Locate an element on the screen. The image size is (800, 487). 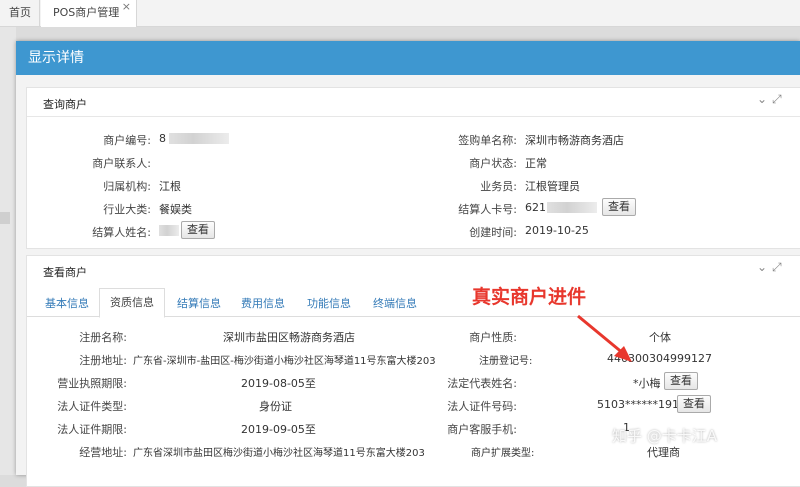
license-label: 营业执照期限: is located at coordinates (92, 383).